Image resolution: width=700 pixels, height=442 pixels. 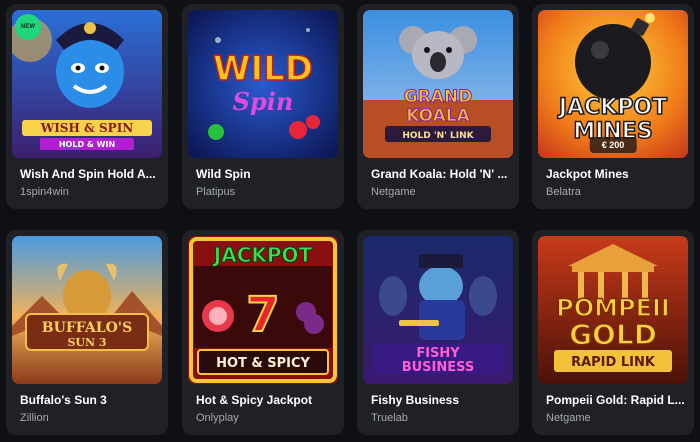 What do you see at coordinates (438, 353) in the screenshot?
I see `art-title: FISHY` at bounding box center [438, 353].